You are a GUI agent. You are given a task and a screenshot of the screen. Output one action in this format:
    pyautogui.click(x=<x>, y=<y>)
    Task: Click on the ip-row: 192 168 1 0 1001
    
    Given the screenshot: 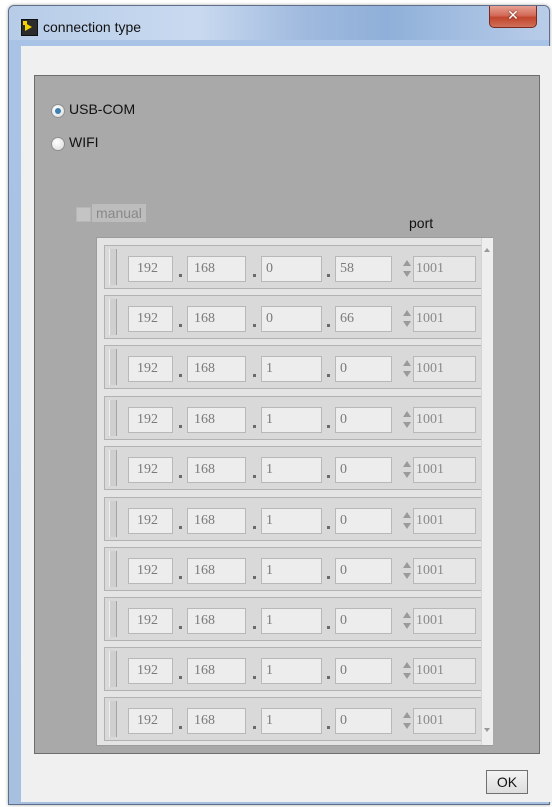 What is the action you would take?
    pyautogui.click(x=293, y=468)
    